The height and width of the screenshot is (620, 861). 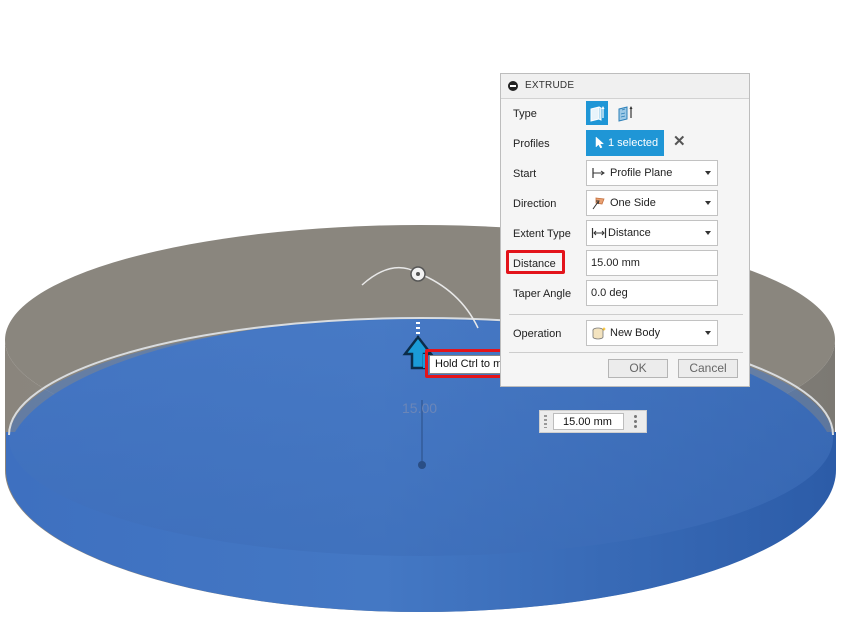 What do you see at coordinates (633, 203) in the screenshot?
I see `direction-value: One Side` at bounding box center [633, 203].